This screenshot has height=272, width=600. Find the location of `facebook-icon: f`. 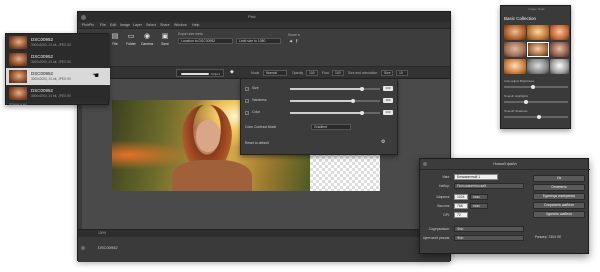

facebook-icon: f is located at coordinates (296, 42).